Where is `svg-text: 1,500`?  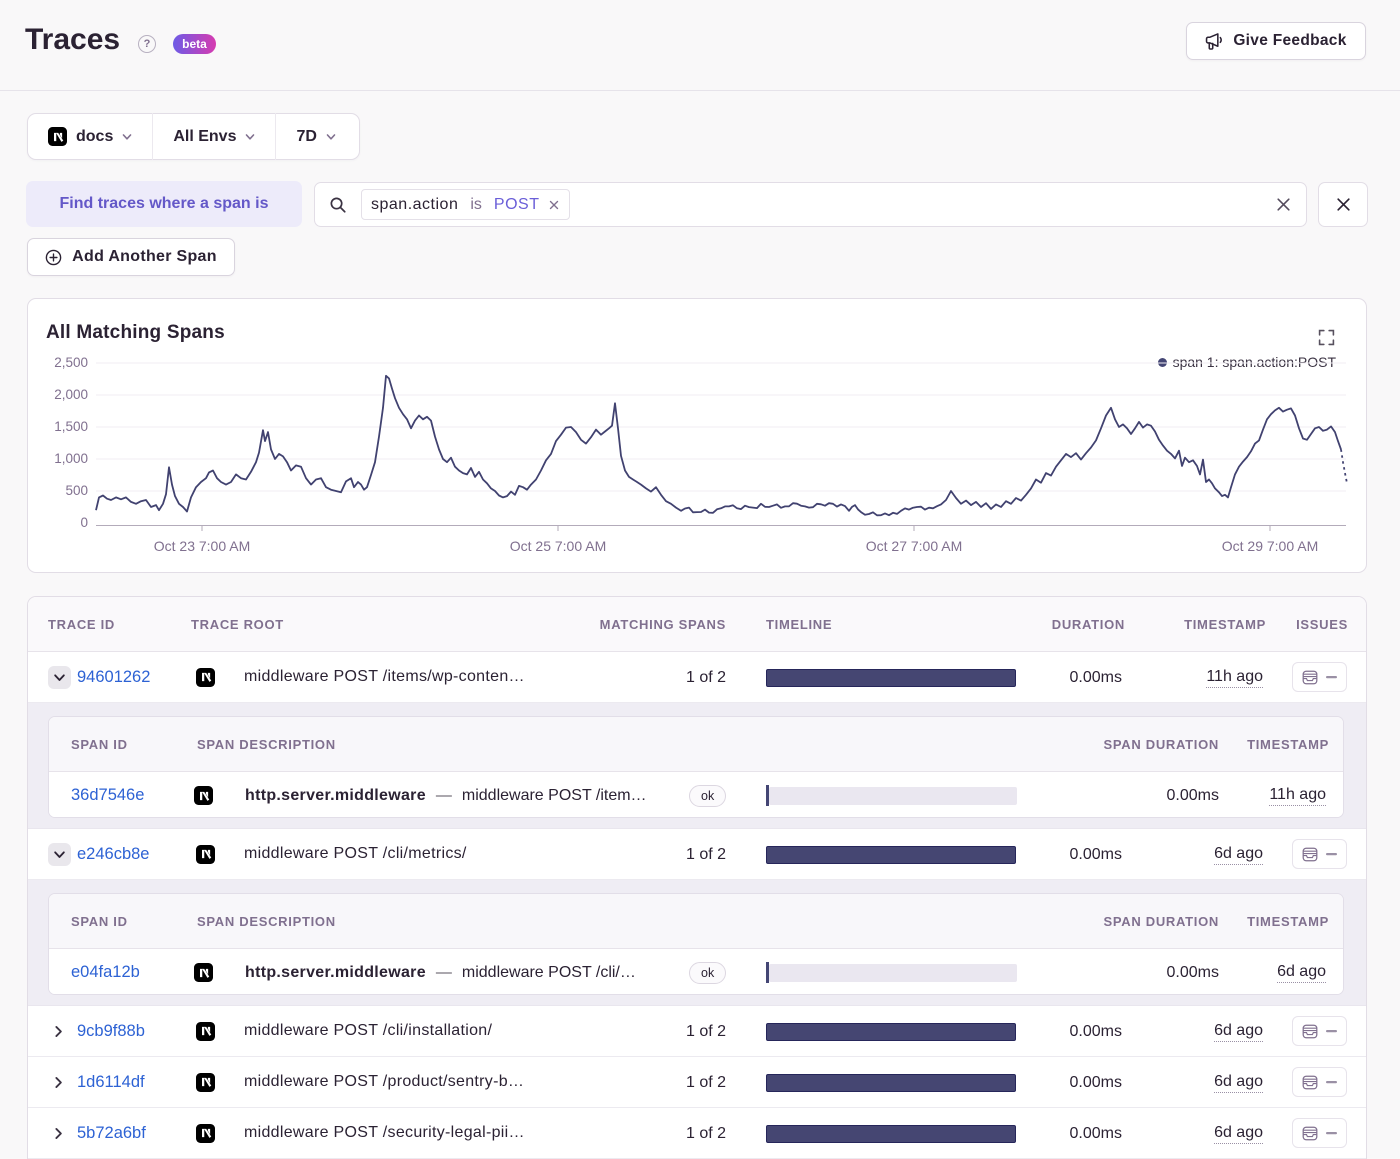 svg-text: 1,500 is located at coordinates (71, 426).